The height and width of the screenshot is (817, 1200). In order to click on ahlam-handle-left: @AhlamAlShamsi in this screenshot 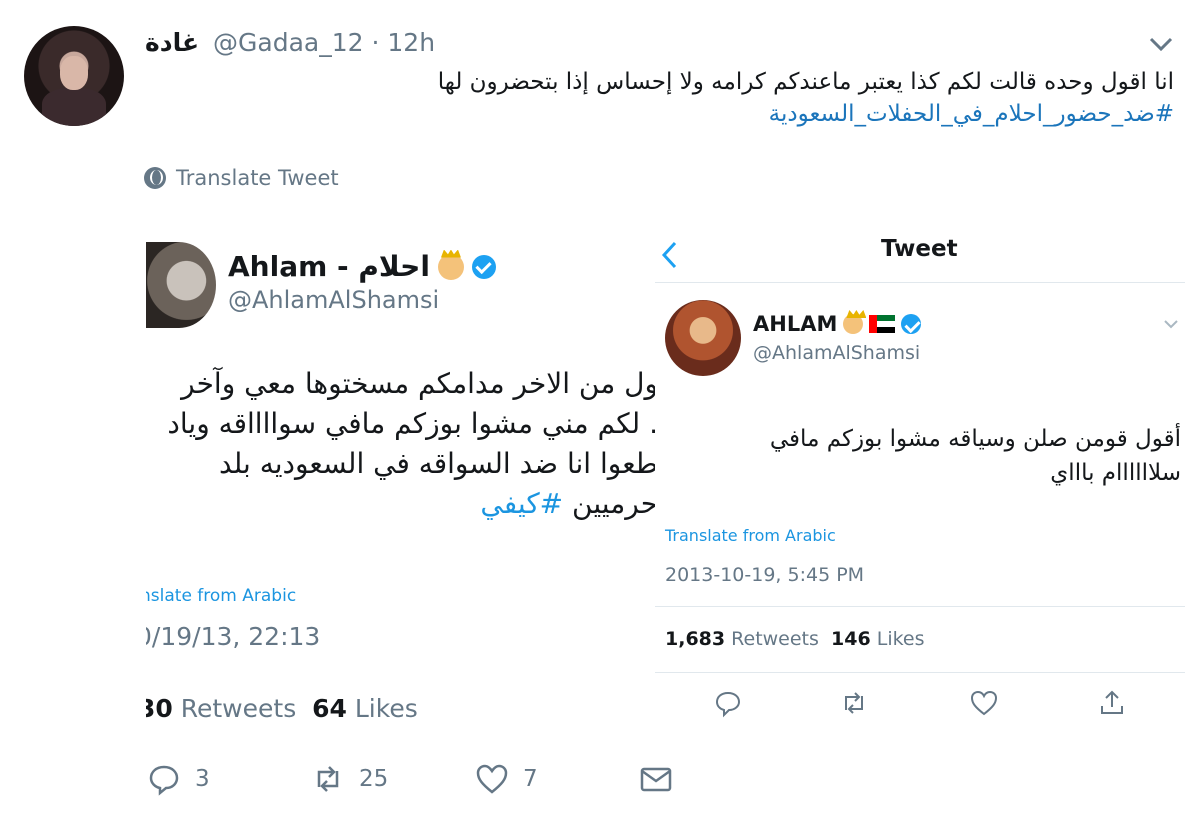, I will do `click(334, 300)`.